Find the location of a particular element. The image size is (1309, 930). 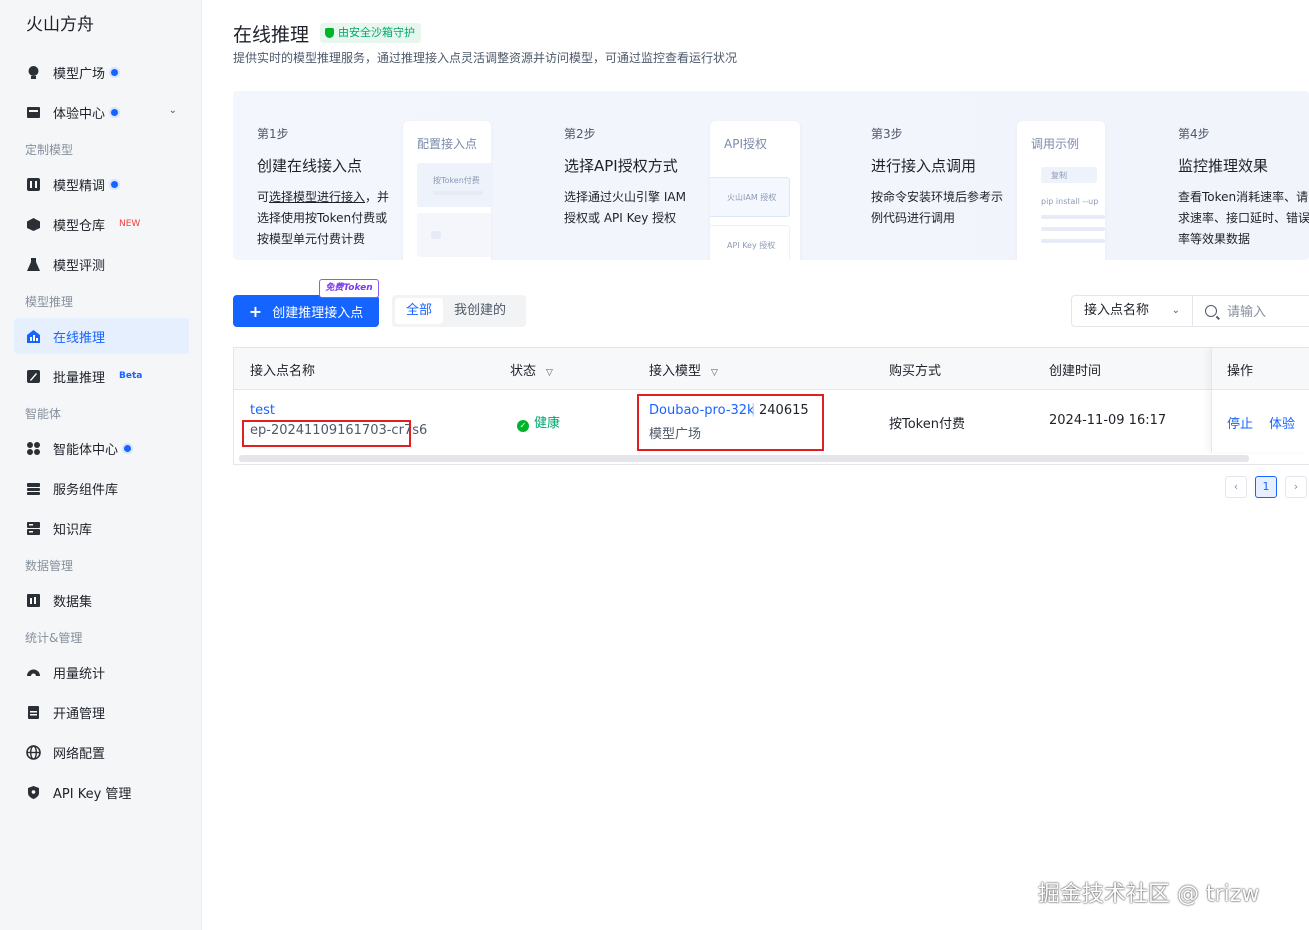

sidebar-item-usage: 用量统计 is located at coordinates (101, 672).